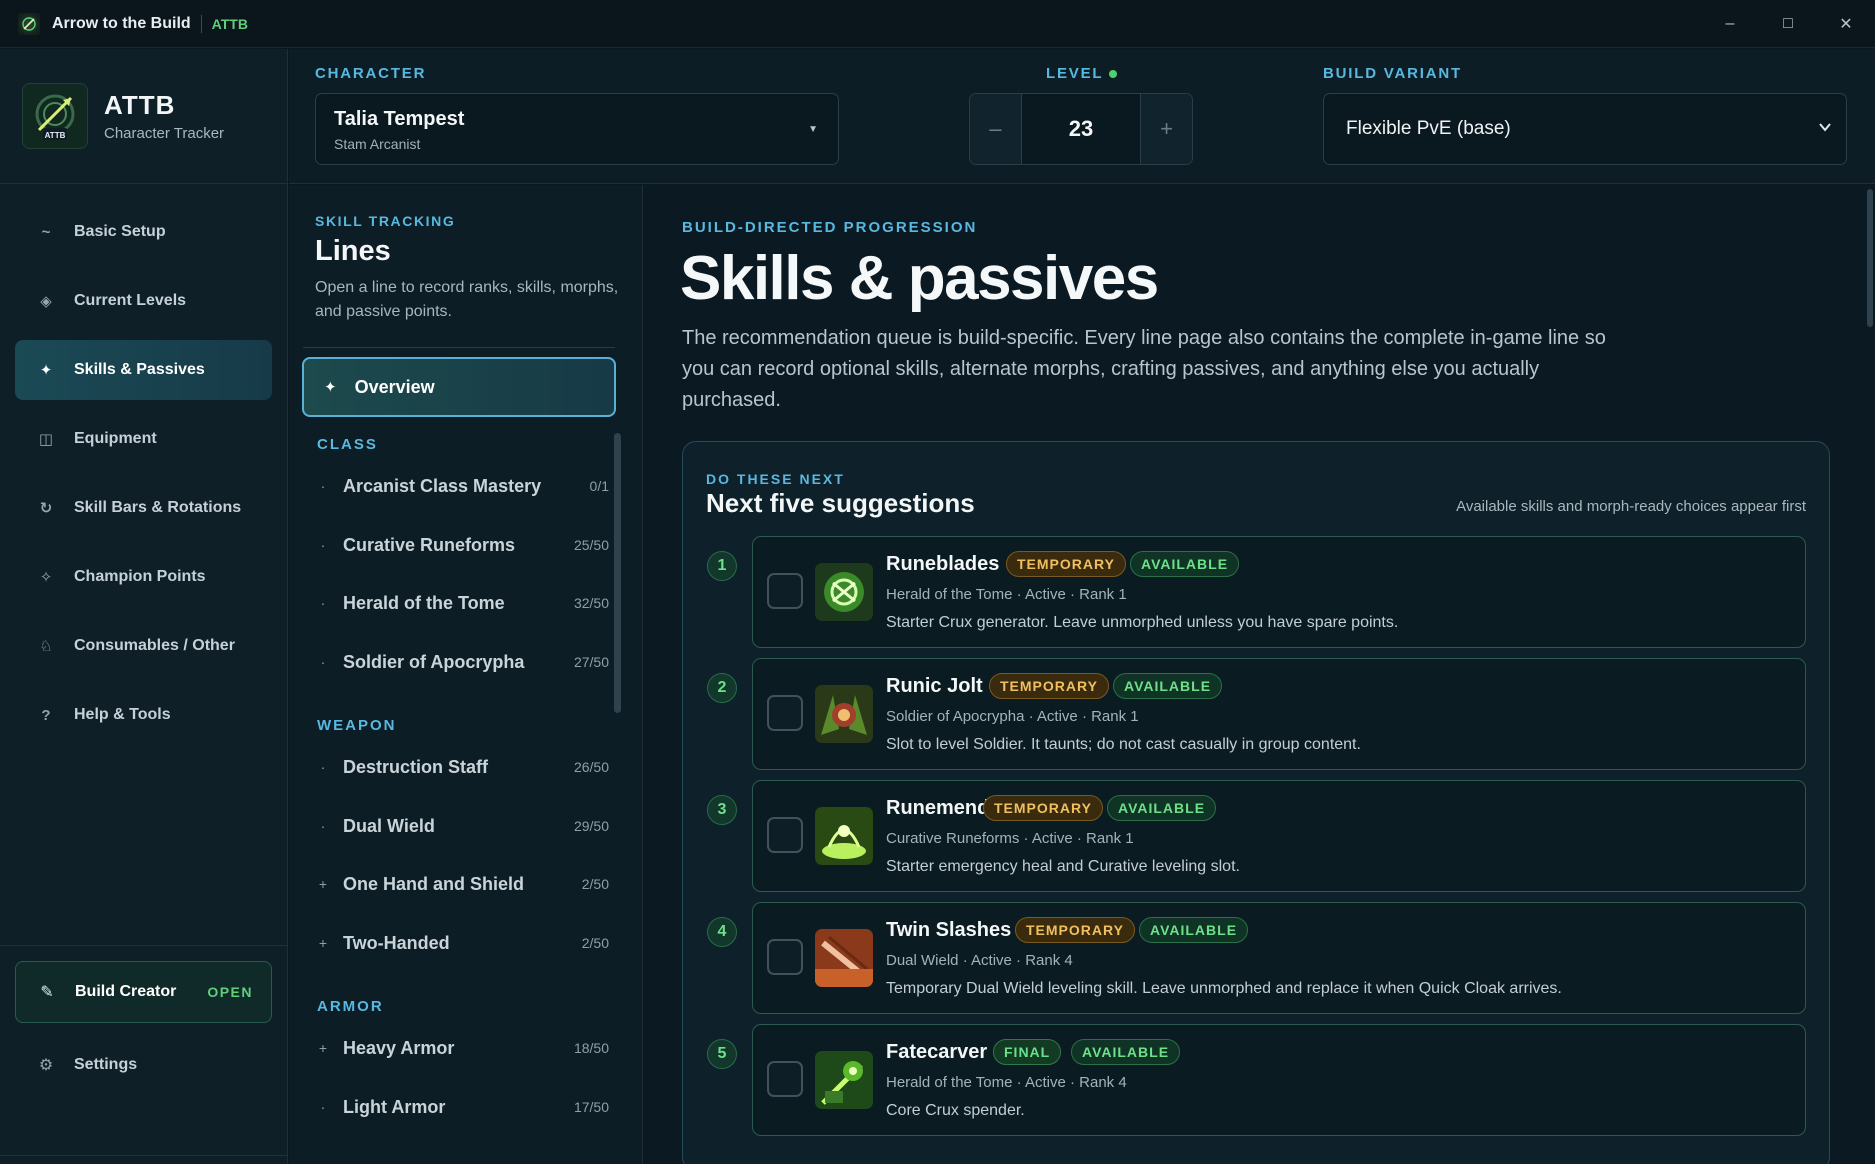 The height and width of the screenshot is (1164, 1875). What do you see at coordinates (353, 251) in the screenshot?
I see `lines-title: Lines` at bounding box center [353, 251].